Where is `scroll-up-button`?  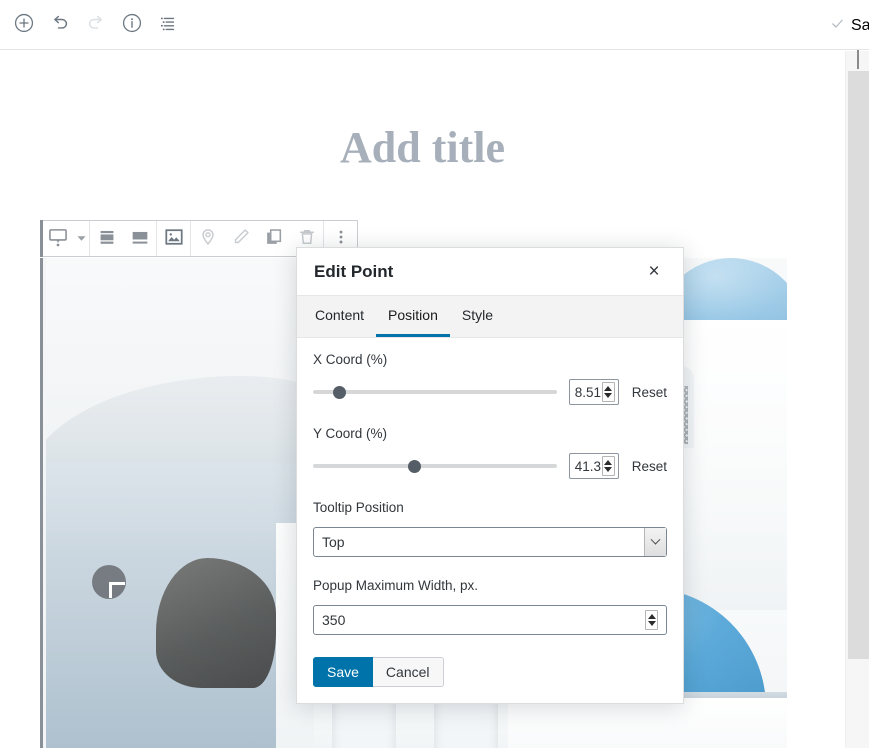 scroll-up-button is located at coordinates (857, 60).